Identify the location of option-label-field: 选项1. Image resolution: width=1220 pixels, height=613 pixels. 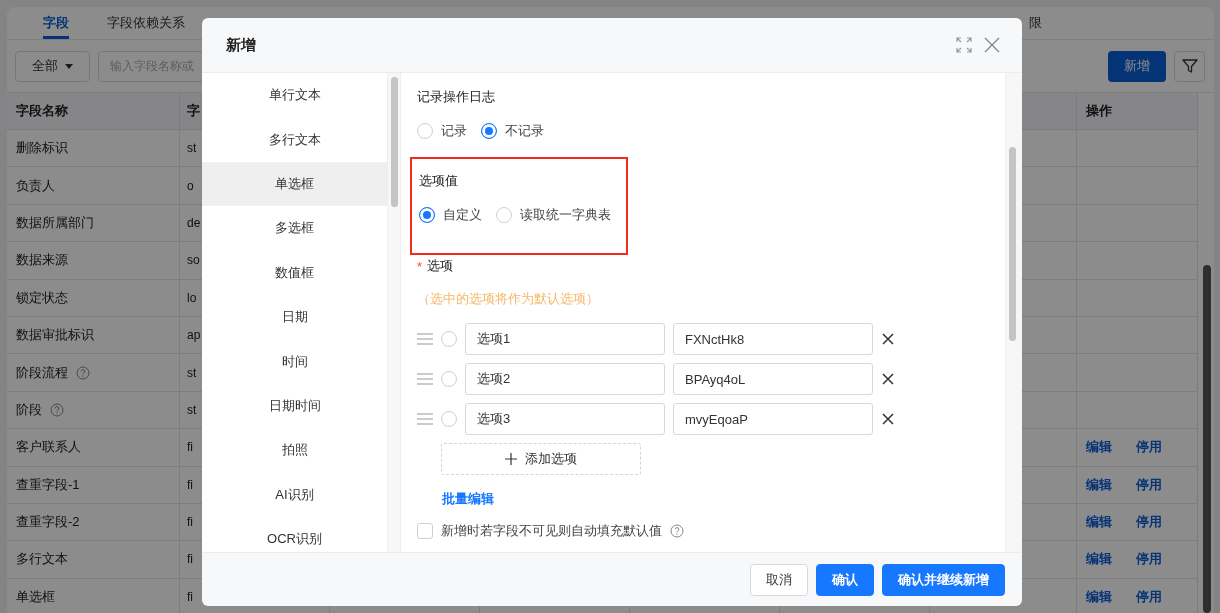
(565, 339).